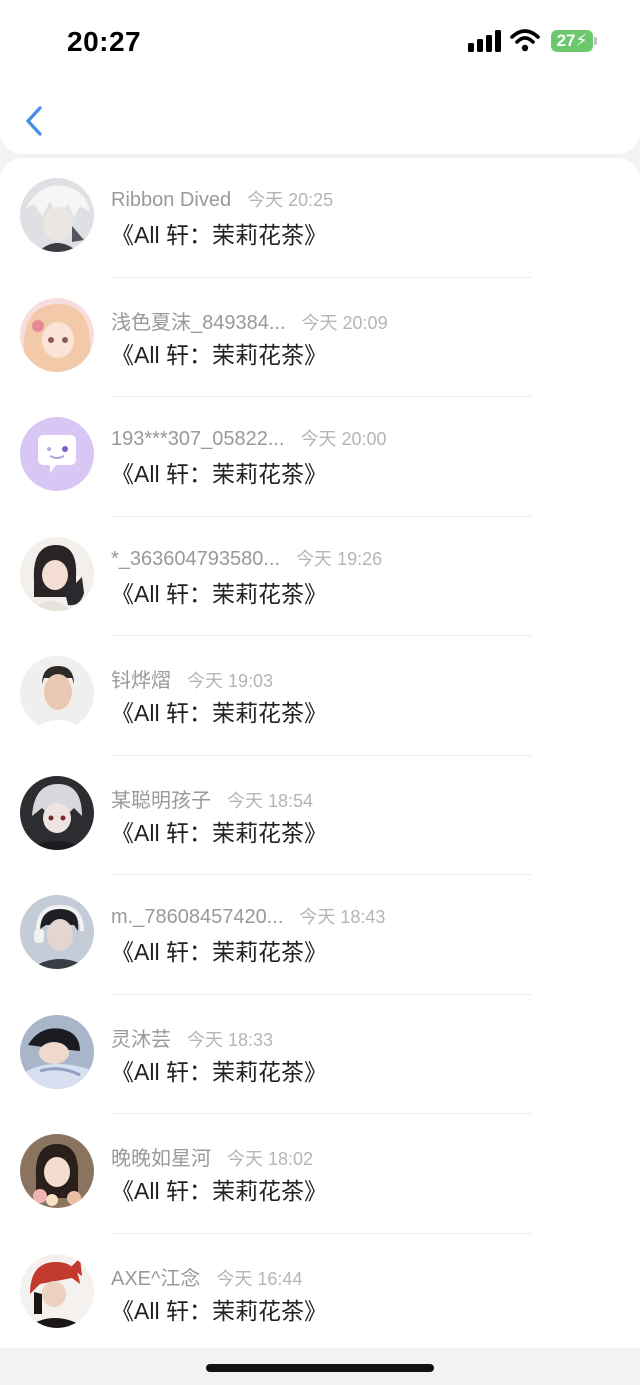 The width and height of the screenshot is (640, 1385). What do you see at coordinates (230, 1039) in the screenshot?
I see `message-time: 今天 18:33` at bounding box center [230, 1039].